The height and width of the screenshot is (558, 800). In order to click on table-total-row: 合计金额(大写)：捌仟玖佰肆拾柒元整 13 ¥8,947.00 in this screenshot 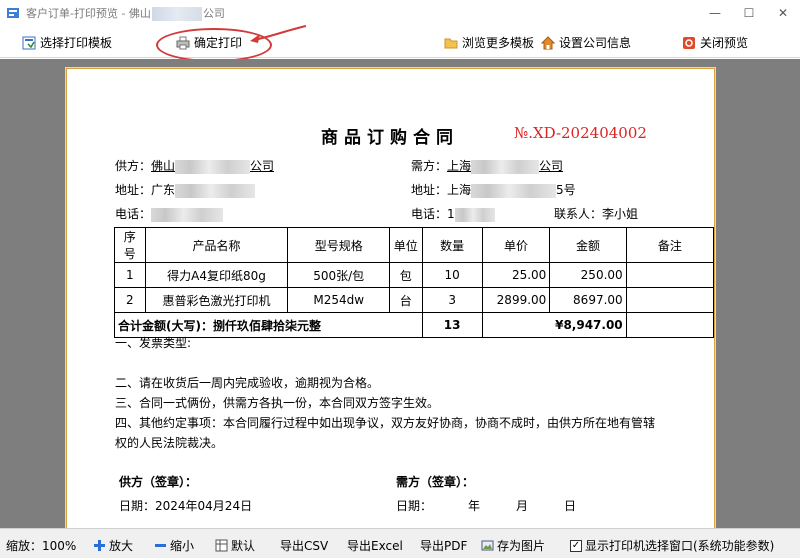, I will do `click(414, 325)`.